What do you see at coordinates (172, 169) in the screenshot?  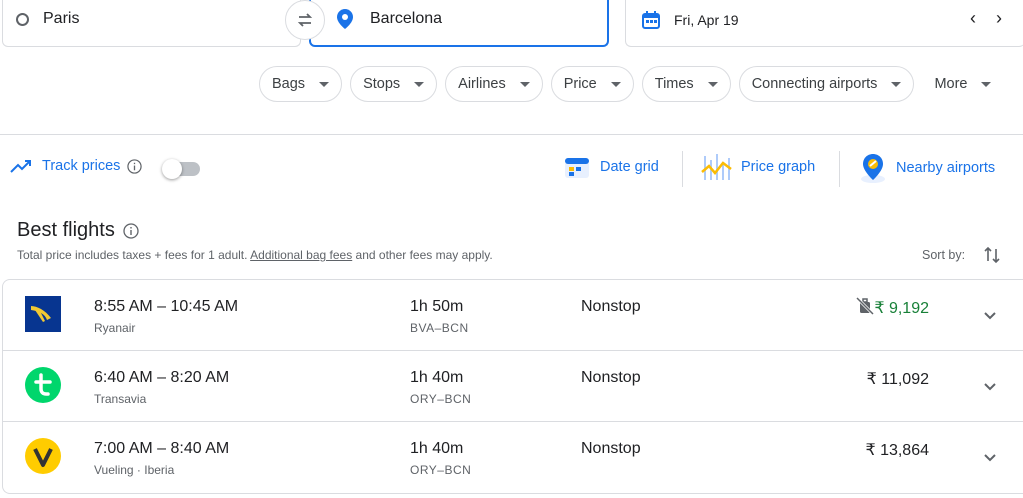 I see `toggle-knob` at bounding box center [172, 169].